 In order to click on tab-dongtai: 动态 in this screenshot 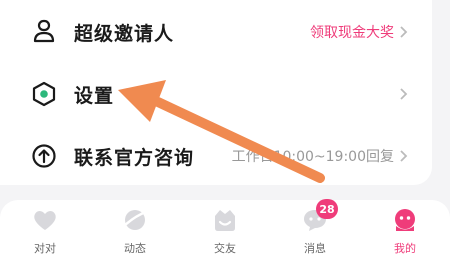, I will do `click(135, 232)`.